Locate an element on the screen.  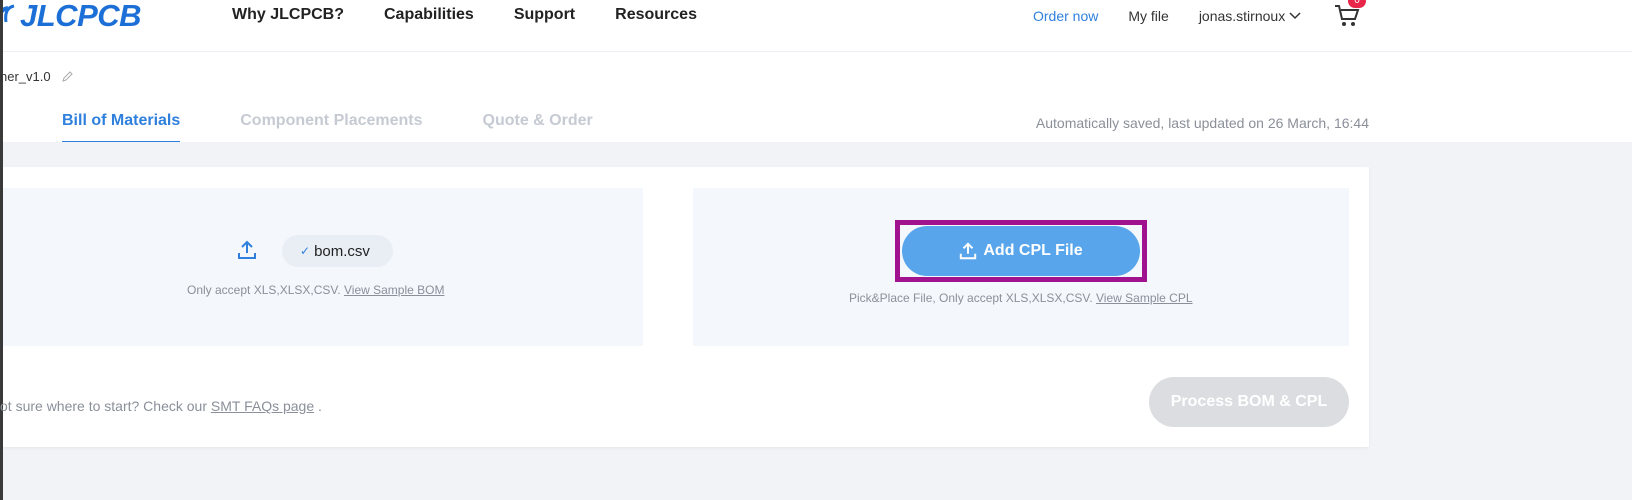
faq-prefix: ot sure where to start? Check our is located at coordinates (103, 406).